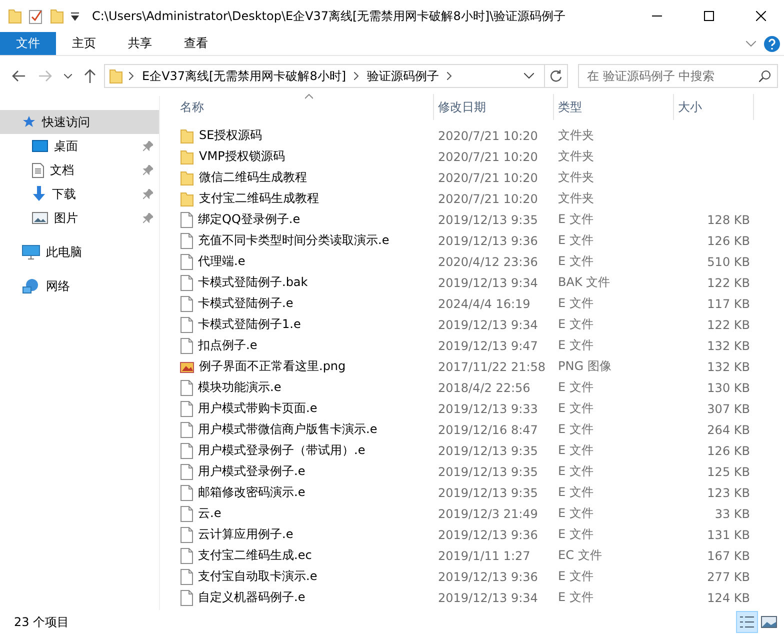  What do you see at coordinates (494, 107) in the screenshot?
I see `column-header: 修改日期` at bounding box center [494, 107].